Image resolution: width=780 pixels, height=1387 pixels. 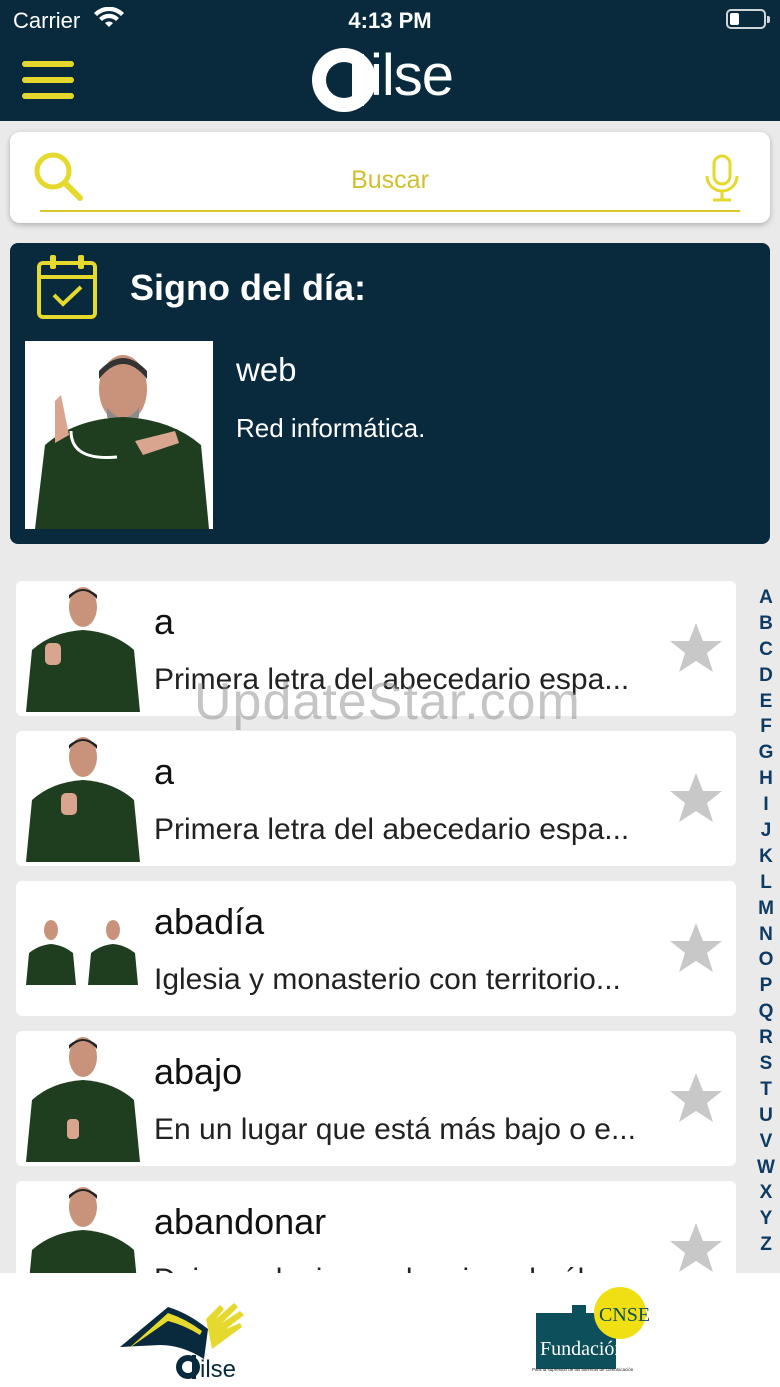 I want to click on alpha-index-letter: O, so click(x=766, y=960).